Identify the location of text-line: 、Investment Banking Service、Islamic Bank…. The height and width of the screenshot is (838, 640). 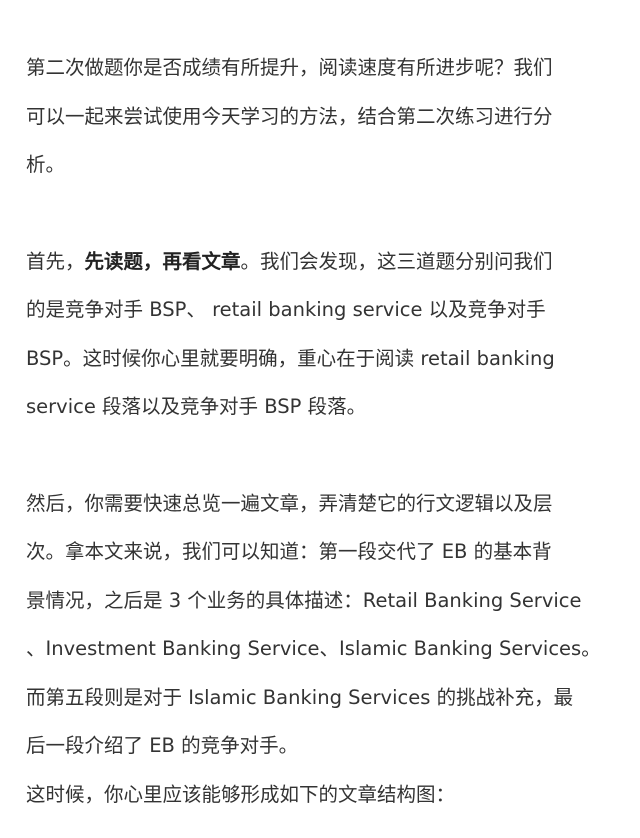
(313, 648).